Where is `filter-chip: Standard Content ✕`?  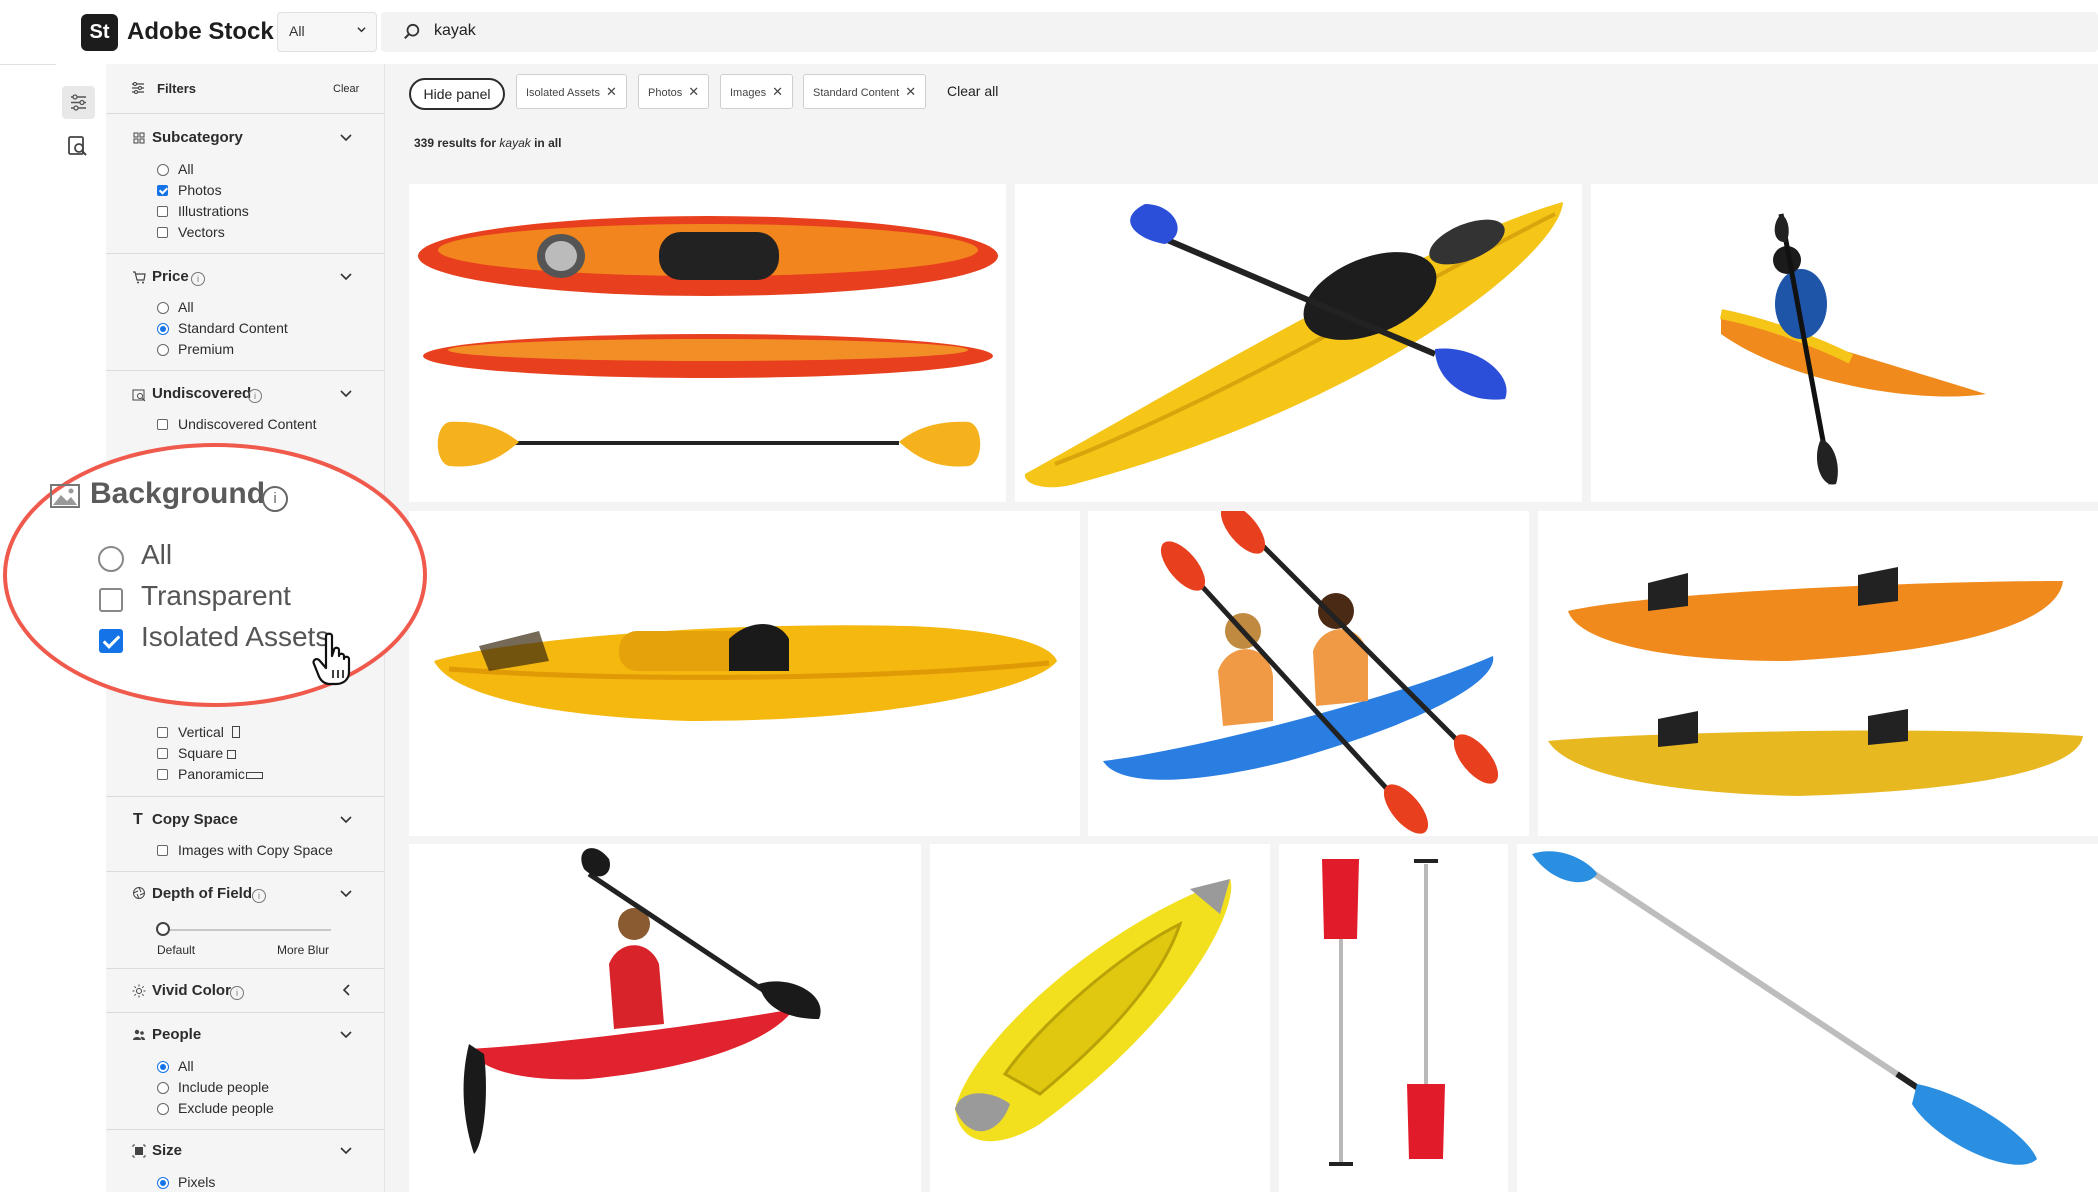 filter-chip: Standard Content ✕ is located at coordinates (865, 91).